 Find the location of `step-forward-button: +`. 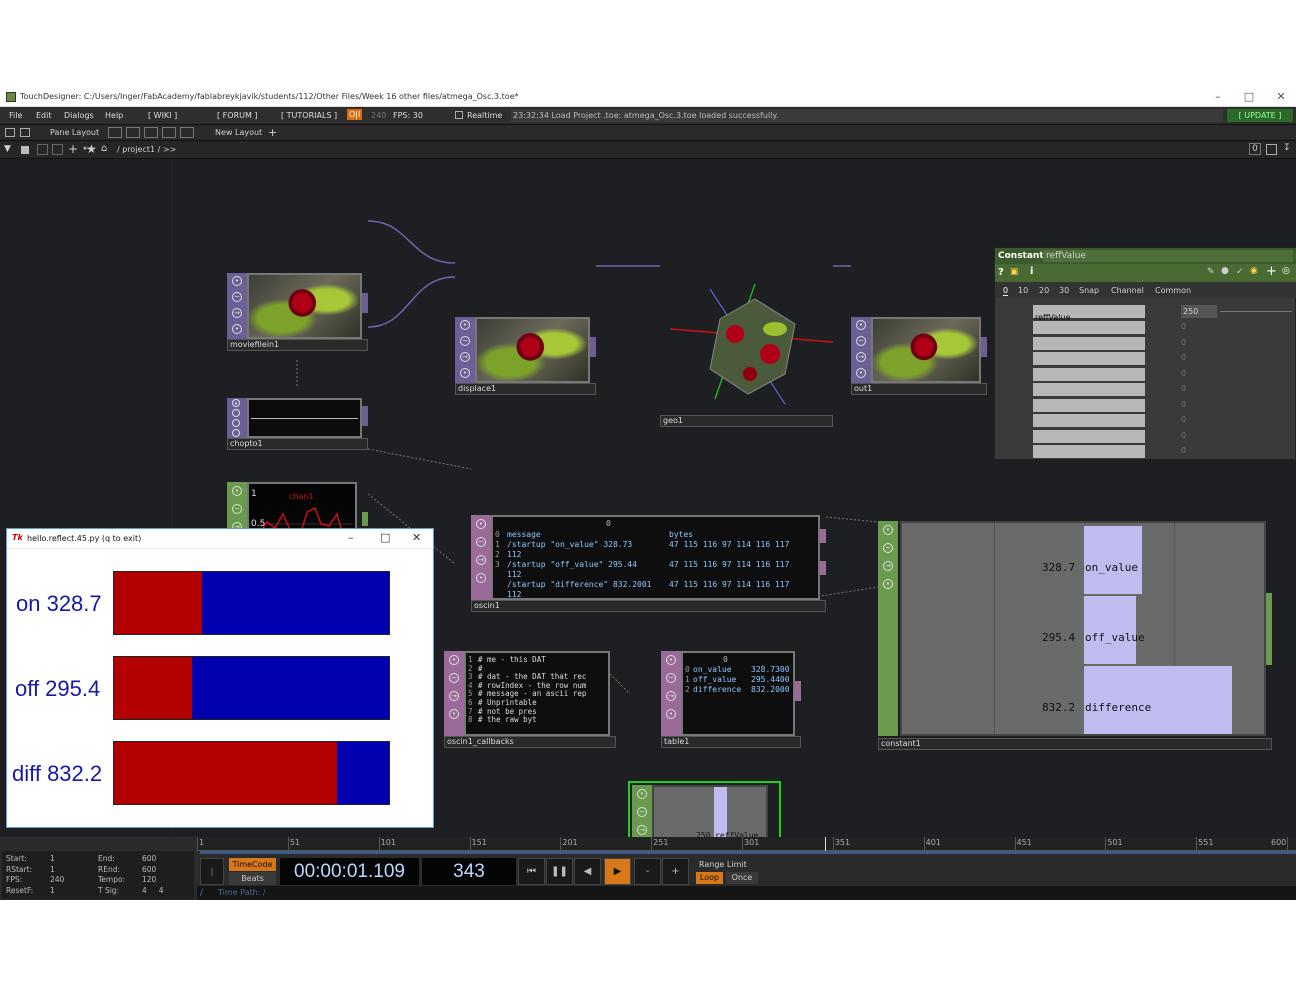

step-forward-button: + is located at coordinates (675, 871).